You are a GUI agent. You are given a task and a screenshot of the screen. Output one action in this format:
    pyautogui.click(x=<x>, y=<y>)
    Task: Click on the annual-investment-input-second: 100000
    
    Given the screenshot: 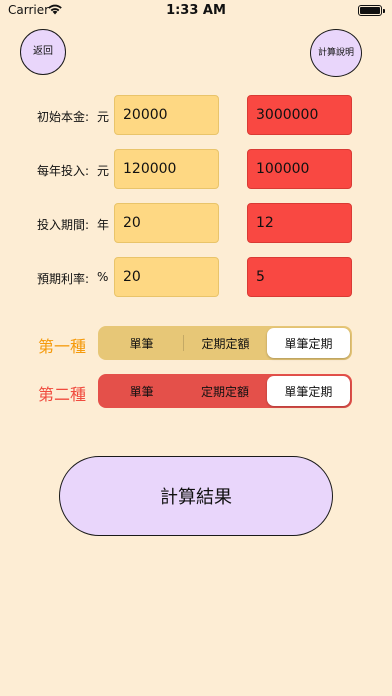 What is the action you would take?
    pyautogui.click(x=299, y=169)
    